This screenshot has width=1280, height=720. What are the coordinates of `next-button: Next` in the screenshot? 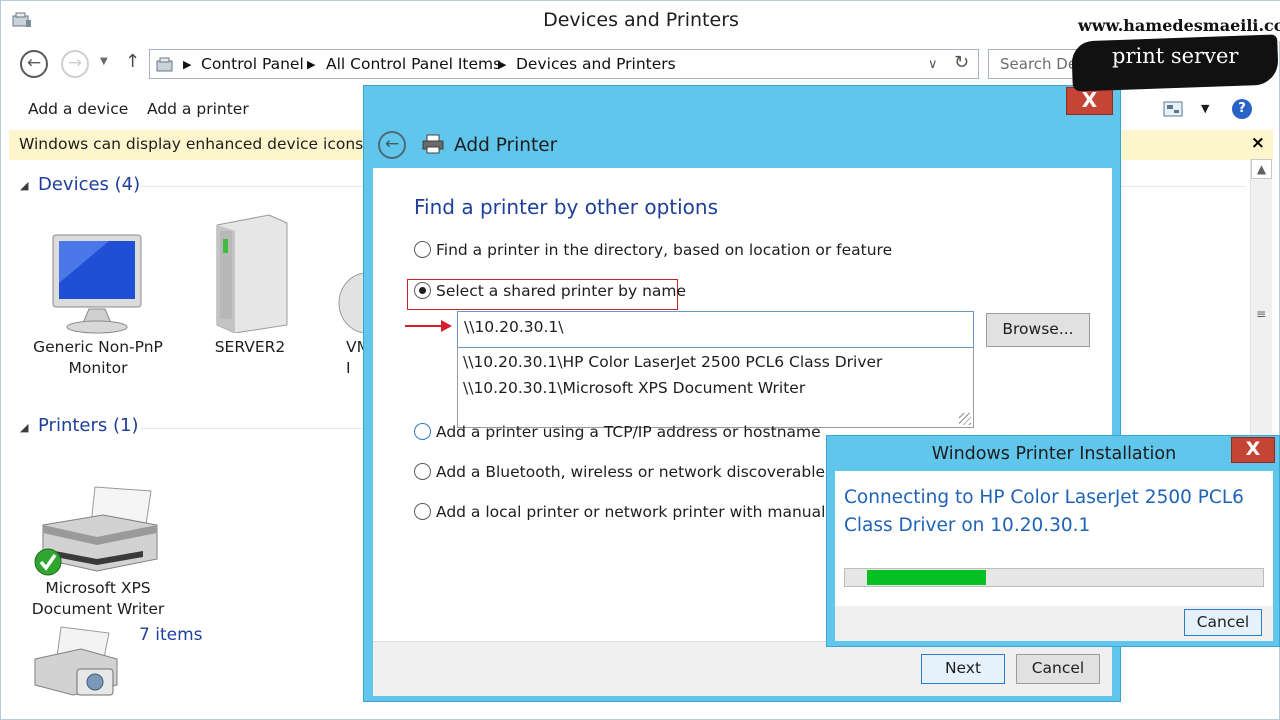 It's located at (963, 669).